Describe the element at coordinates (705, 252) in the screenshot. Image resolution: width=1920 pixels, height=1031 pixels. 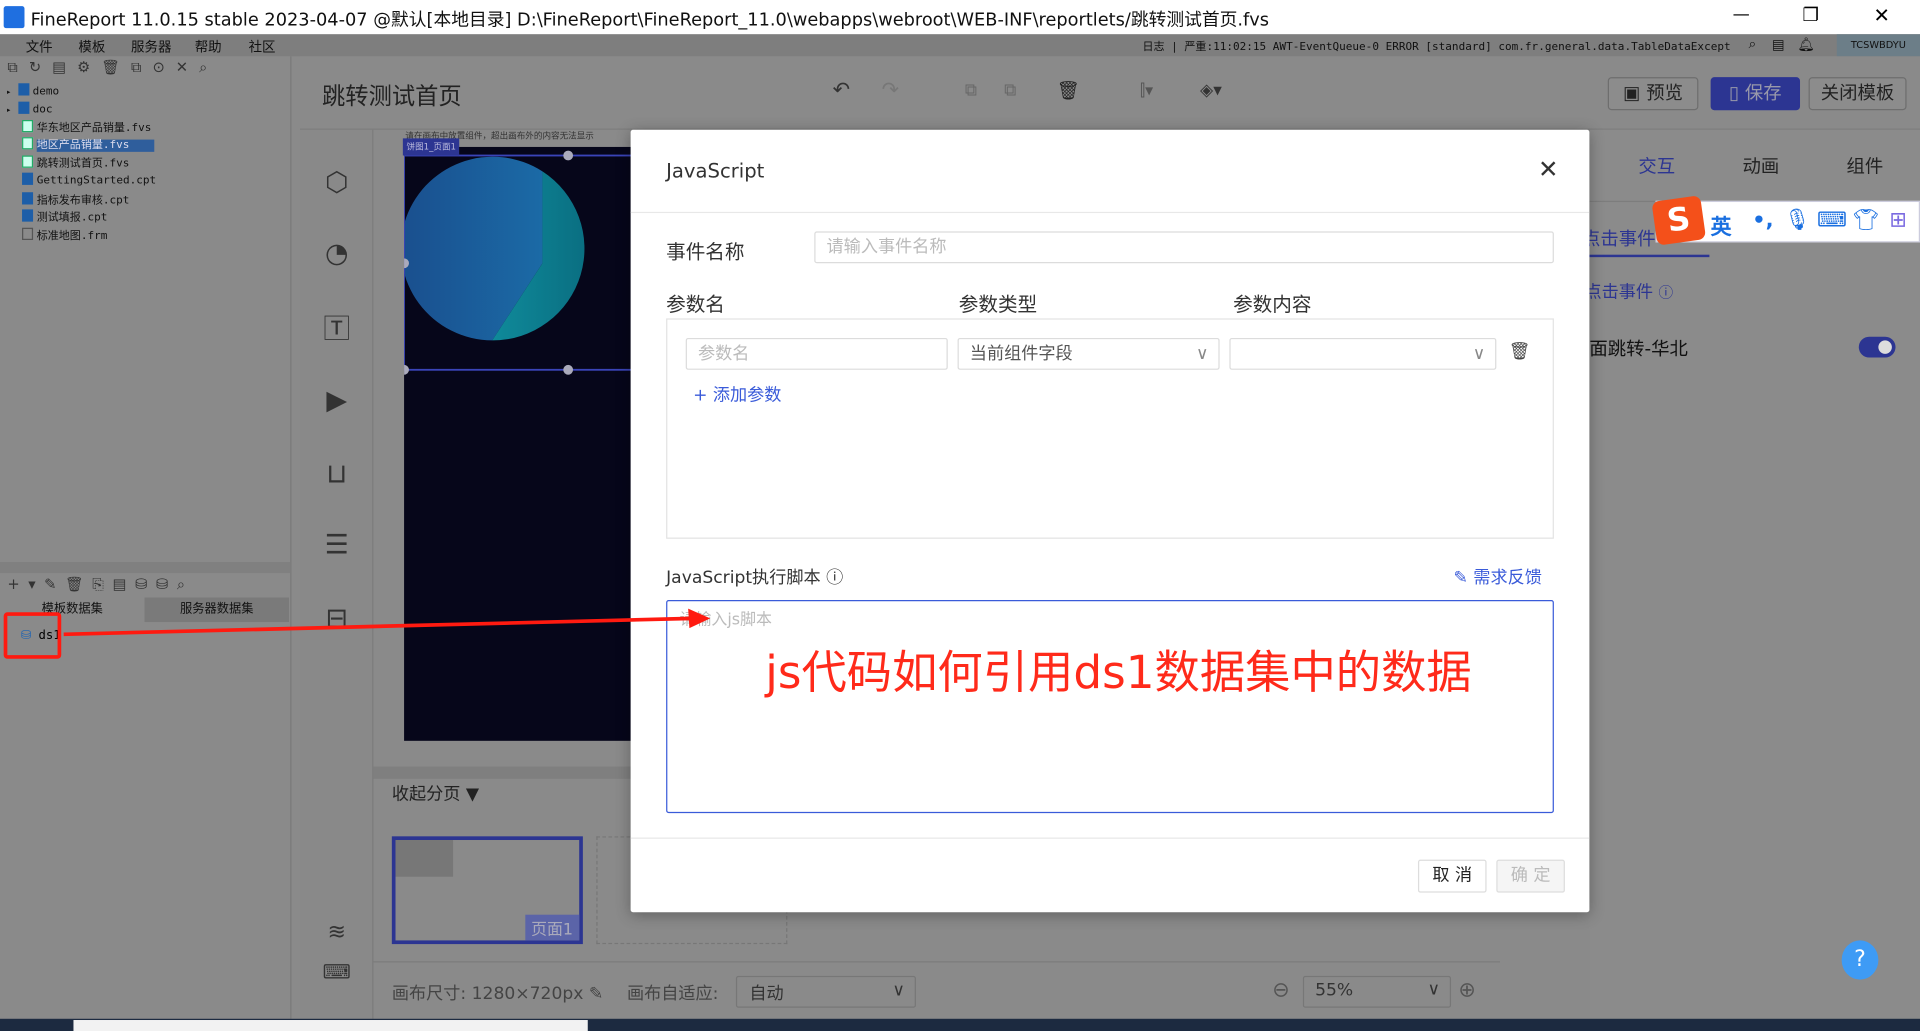
I see `event-name-label: 事件名称` at that location.